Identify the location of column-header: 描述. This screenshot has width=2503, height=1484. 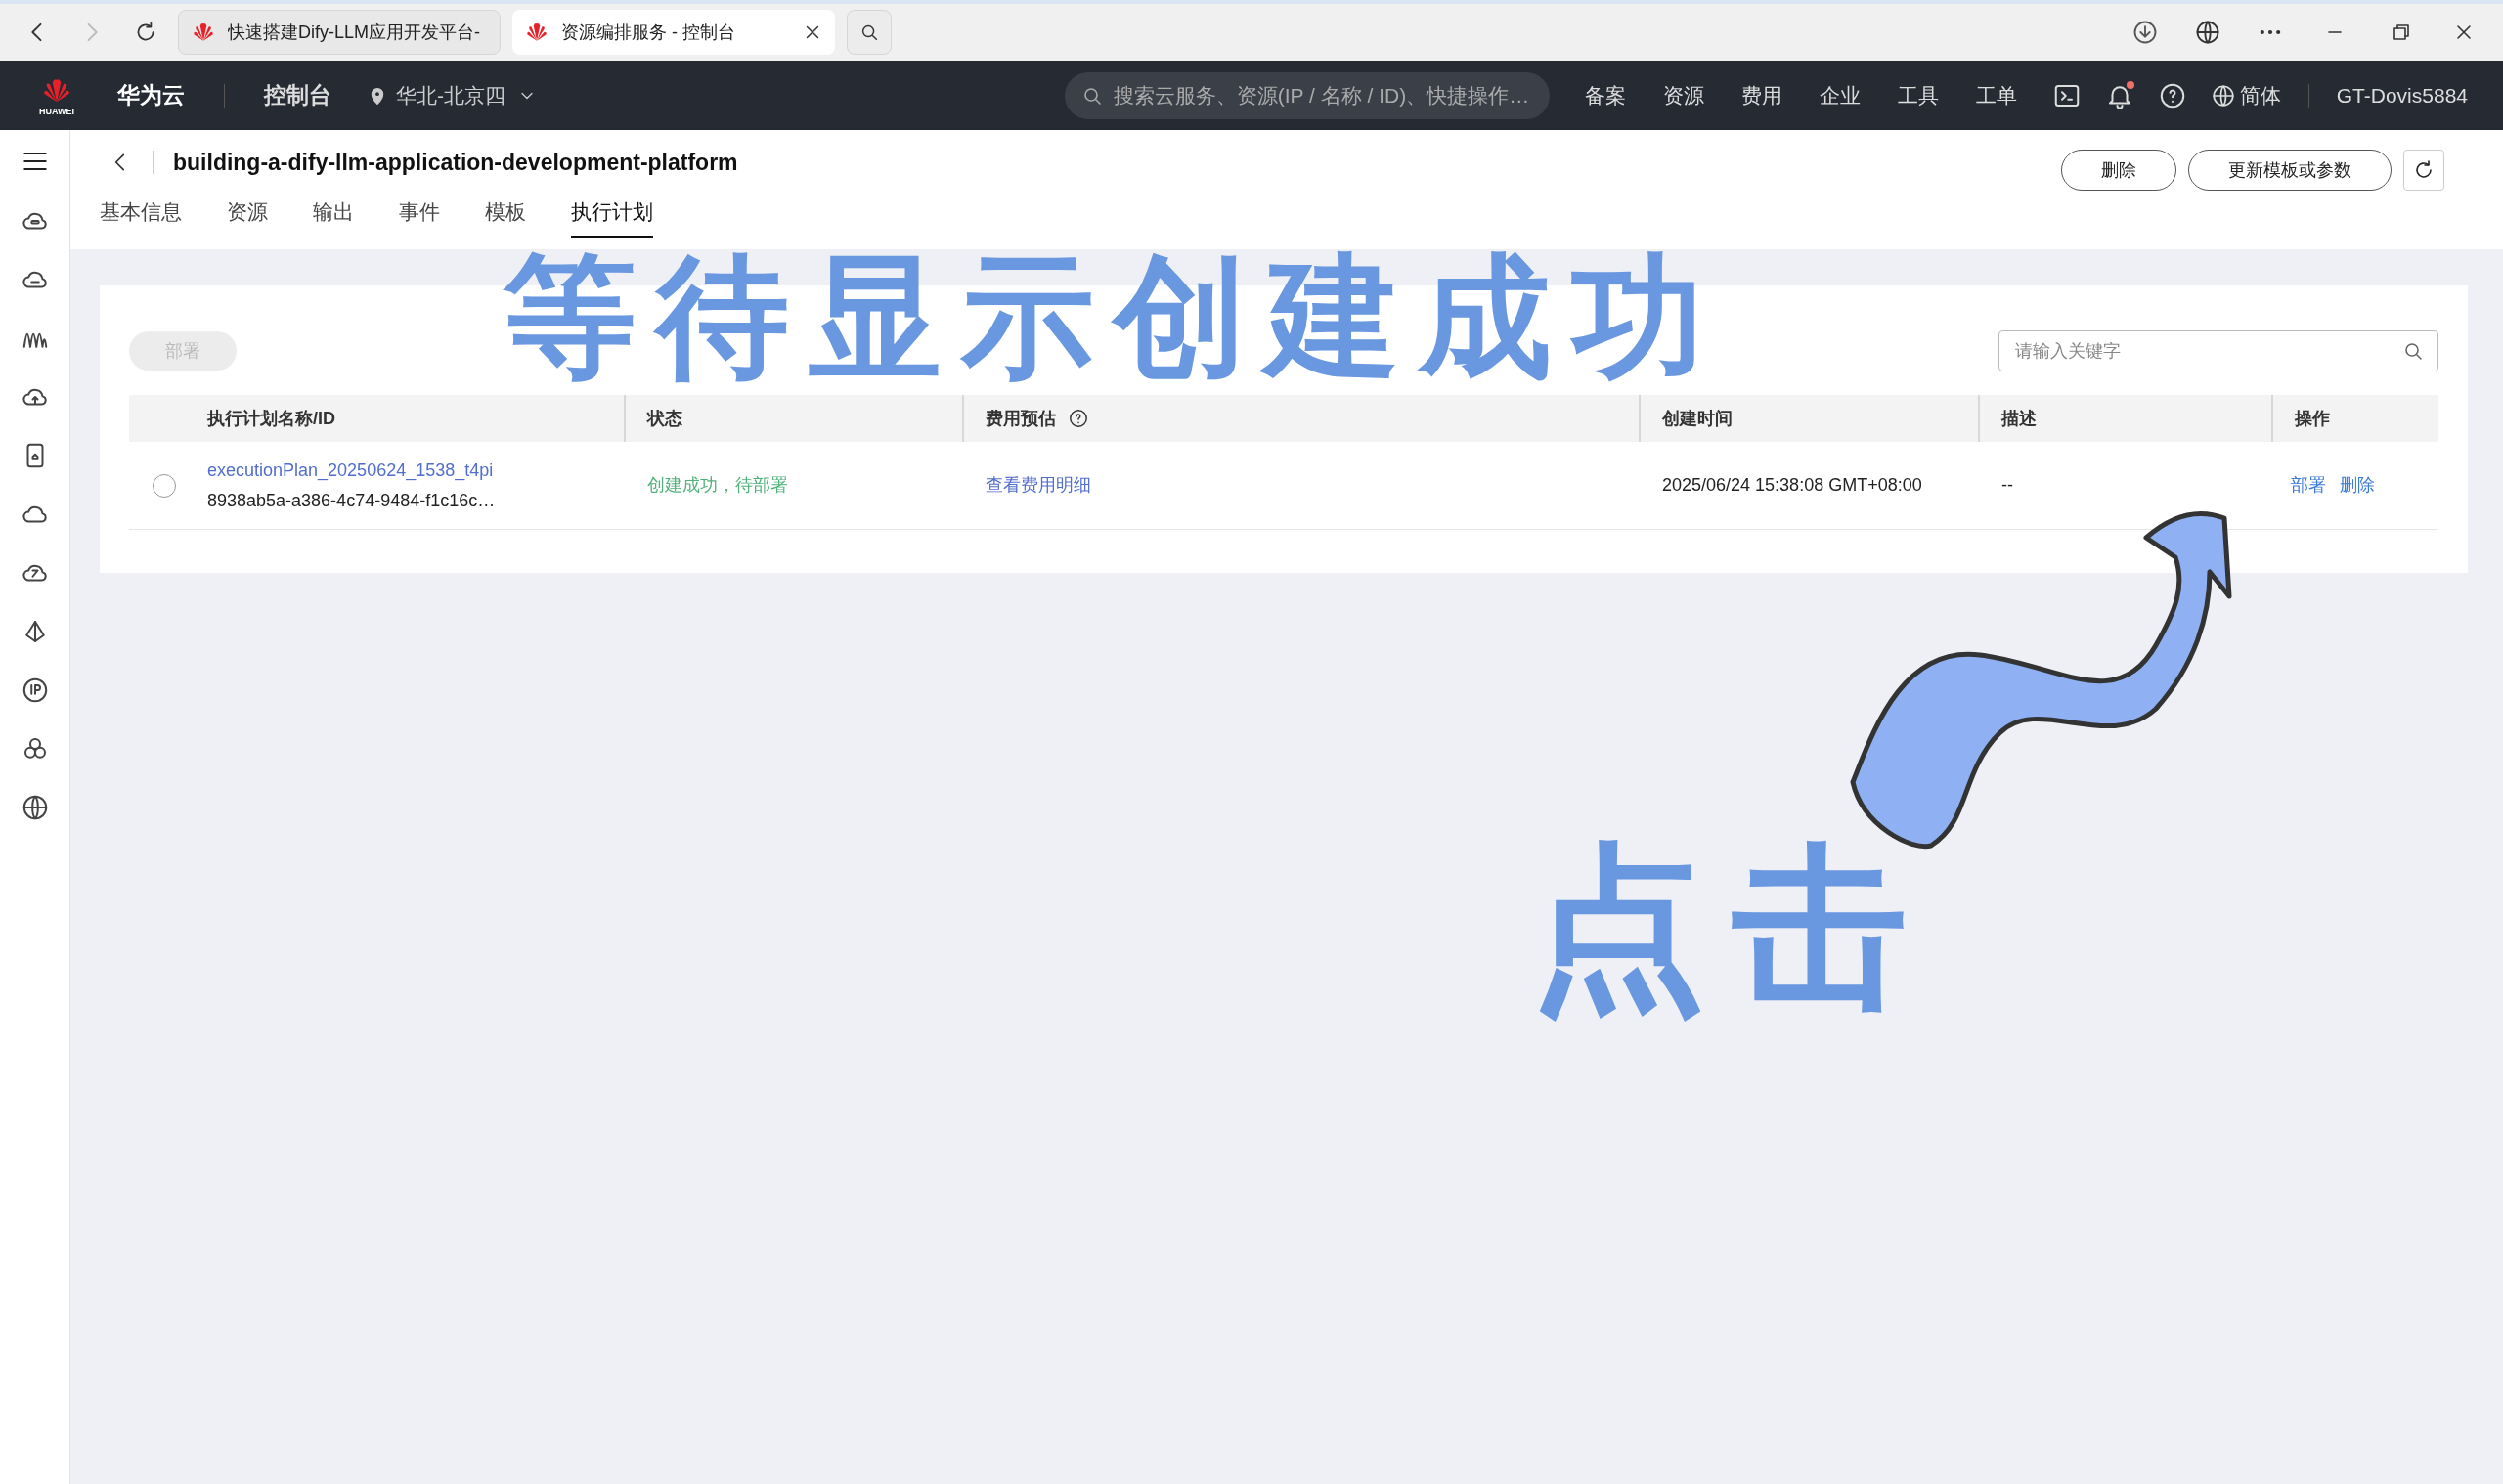
(2019, 418).